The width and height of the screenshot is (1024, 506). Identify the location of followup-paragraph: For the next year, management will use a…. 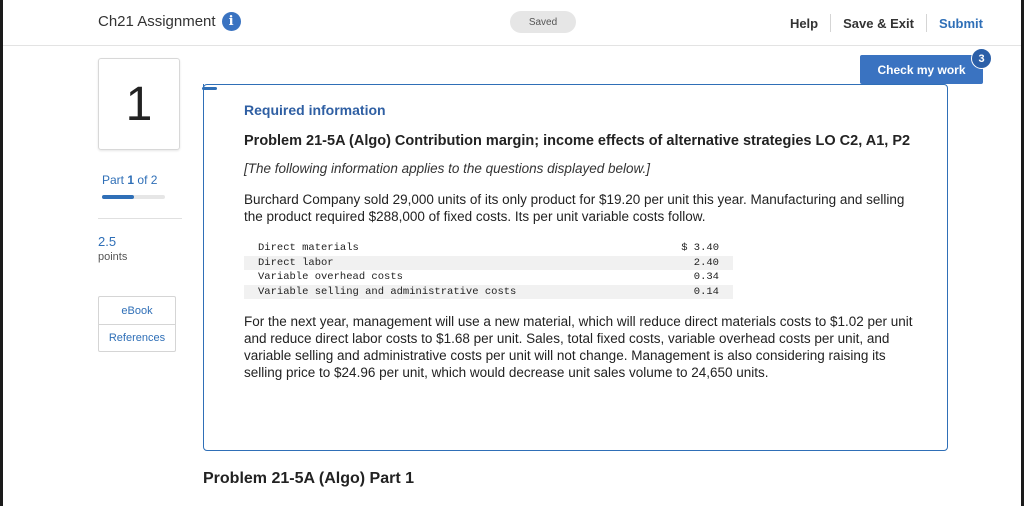
(578, 347).